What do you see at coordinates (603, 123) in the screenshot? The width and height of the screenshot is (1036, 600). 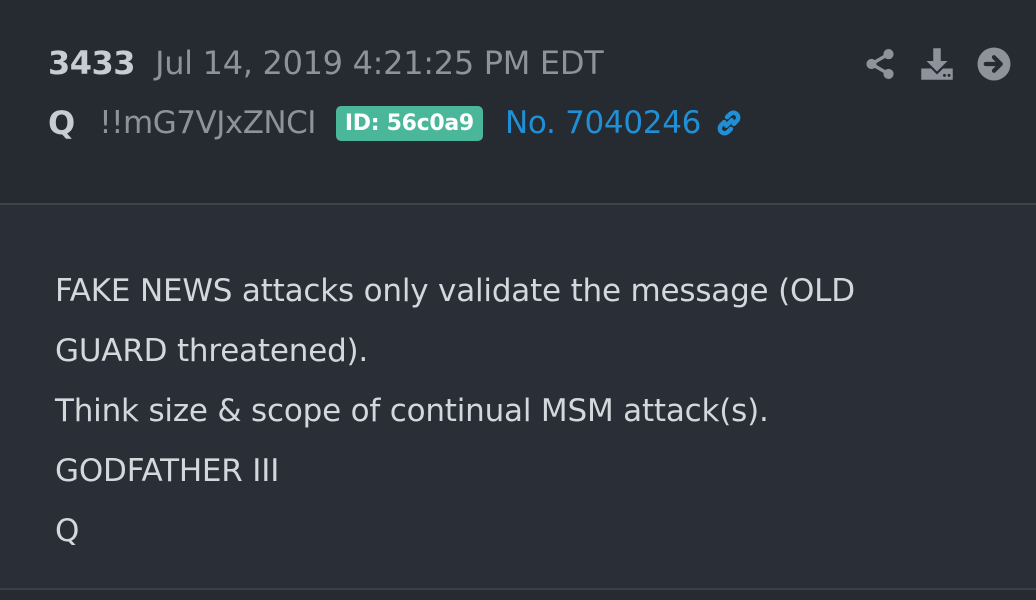 I see `post-link-label: No. 7040246` at bounding box center [603, 123].